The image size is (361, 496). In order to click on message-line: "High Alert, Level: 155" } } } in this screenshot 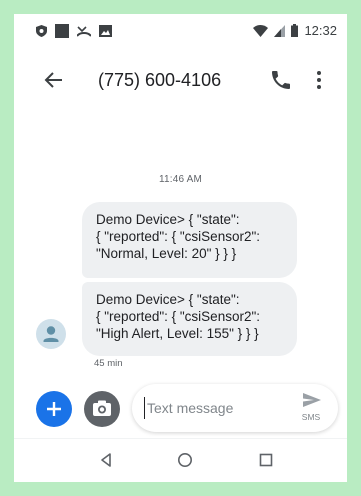, I will do `click(177, 333)`.